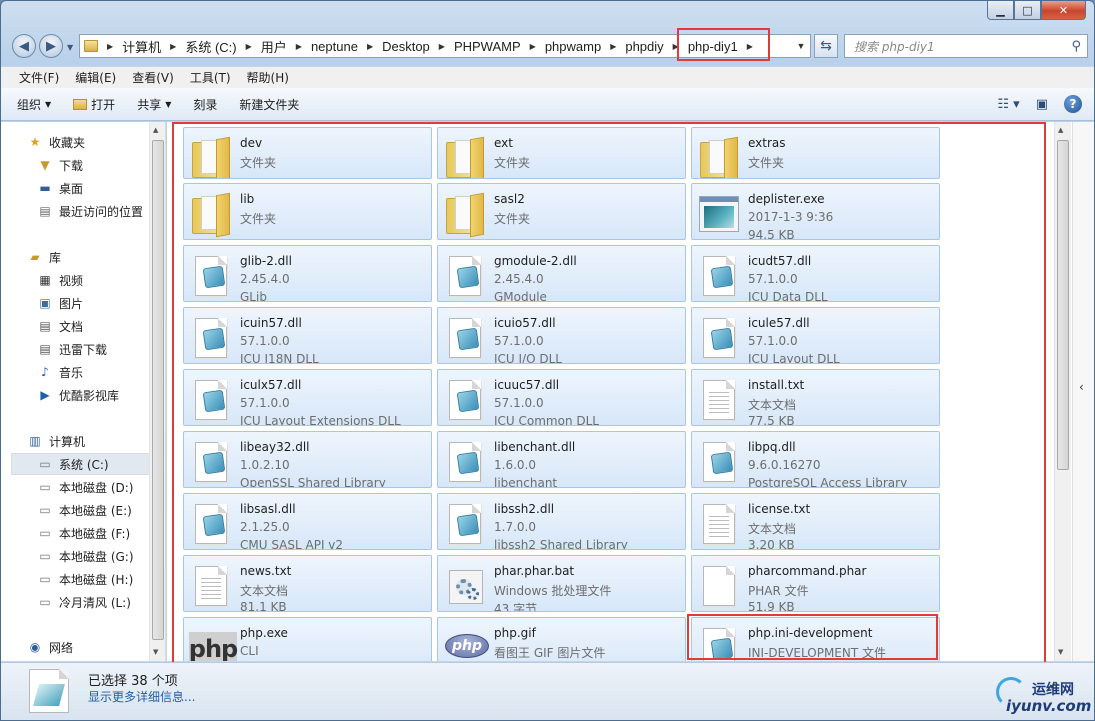 This screenshot has width=1095, height=721. Describe the element at coordinates (815, 397) in the screenshot. I see `file-item: install.txt 文本文档 77.5 KB` at that location.